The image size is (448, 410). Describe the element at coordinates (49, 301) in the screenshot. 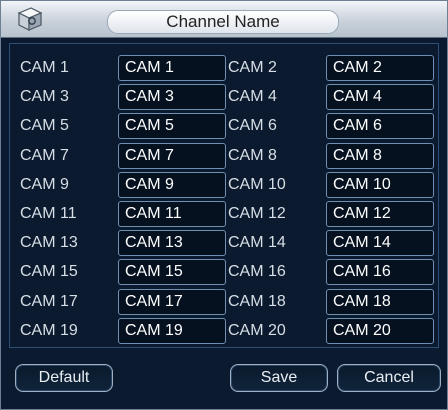

I see `channel-label: CAM 17` at that location.